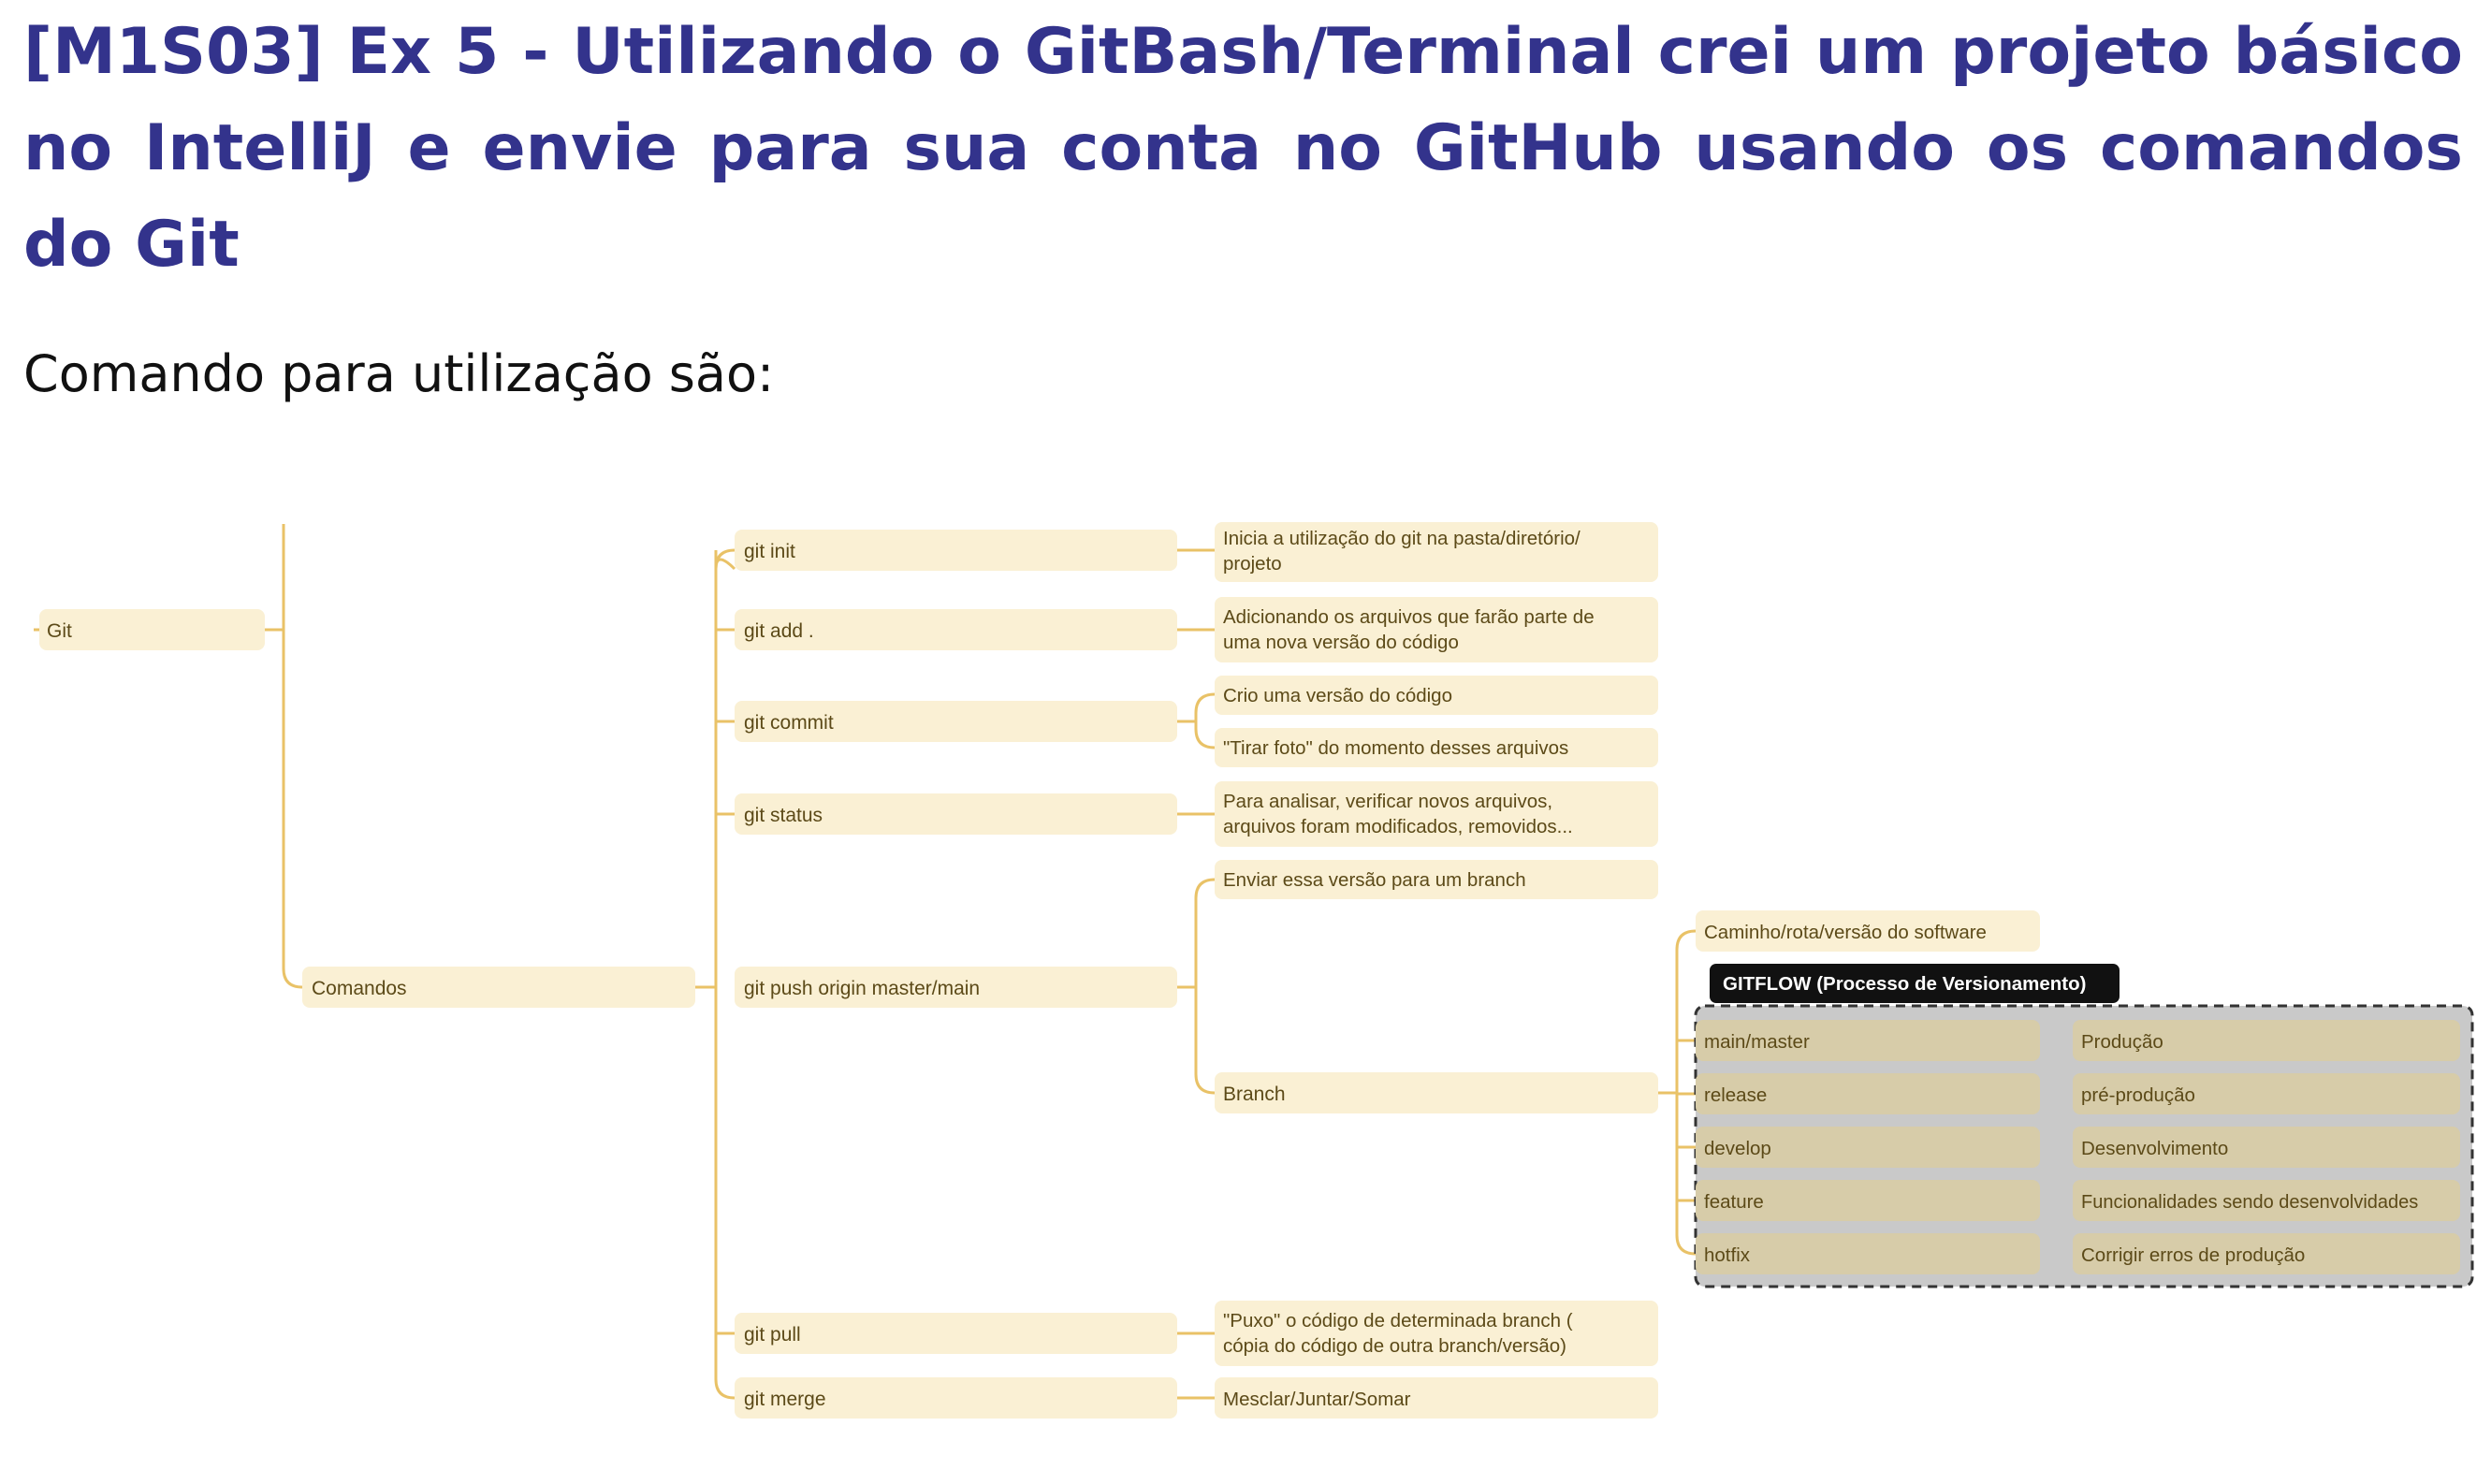 This screenshot has width=2491, height=1484. I want to click on description-text: Enviar essa versão para um branch, so click(1374, 880).